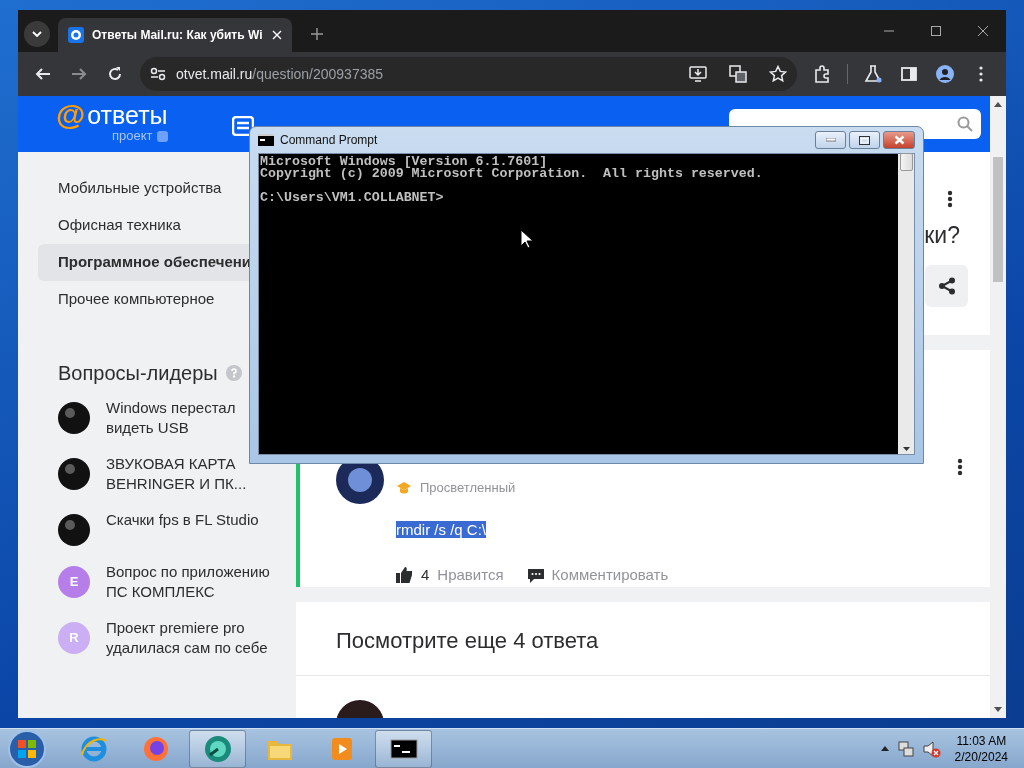  Describe the element at coordinates (162, 136) in the screenshot. I see `badge-icon` at that location.